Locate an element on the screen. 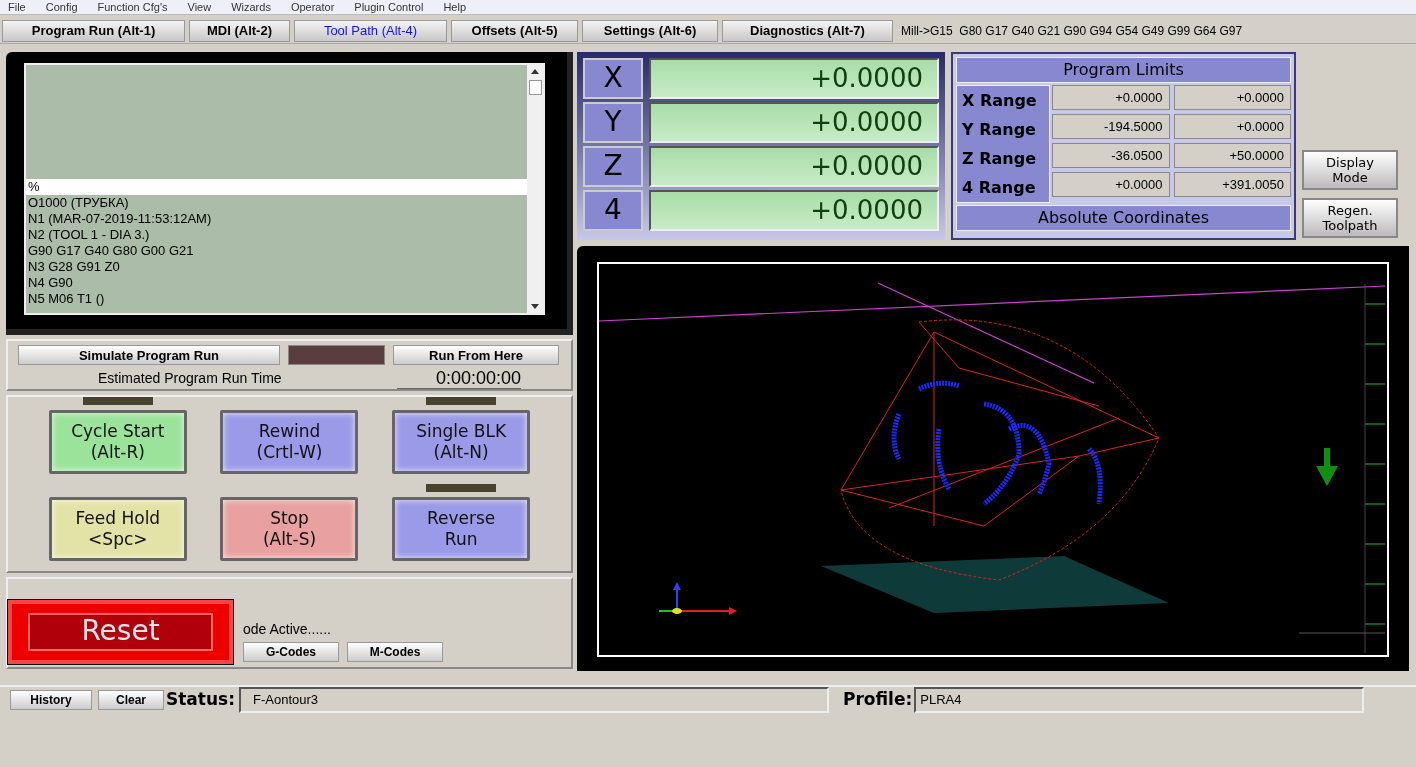 This screenshot has height=767, width=1416. view-button: Regen. Toolpath is located at coordinates (1350, 218).